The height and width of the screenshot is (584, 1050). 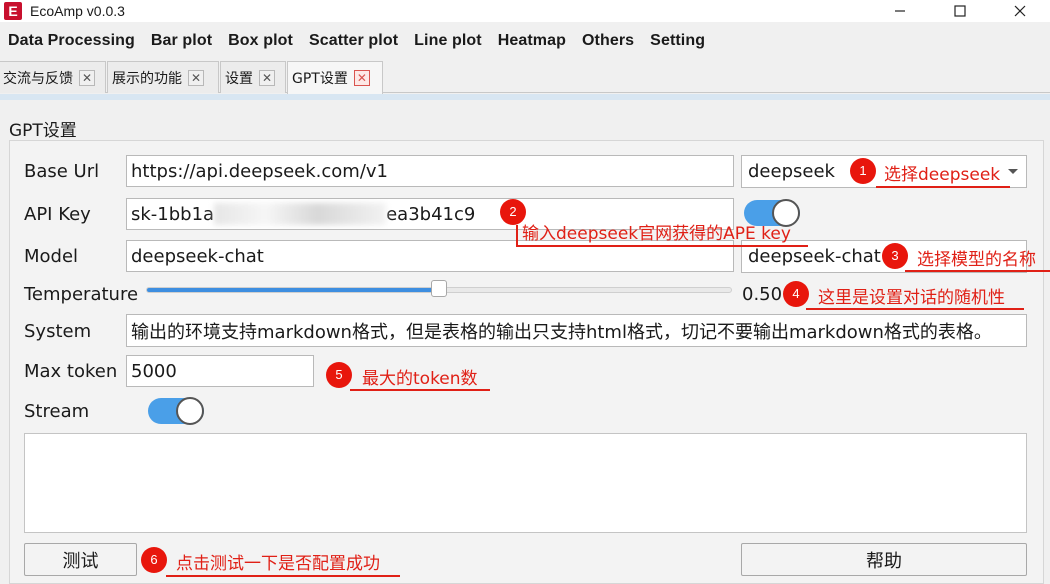 I want to click on stream-toggle, so click(x=176, y=411).